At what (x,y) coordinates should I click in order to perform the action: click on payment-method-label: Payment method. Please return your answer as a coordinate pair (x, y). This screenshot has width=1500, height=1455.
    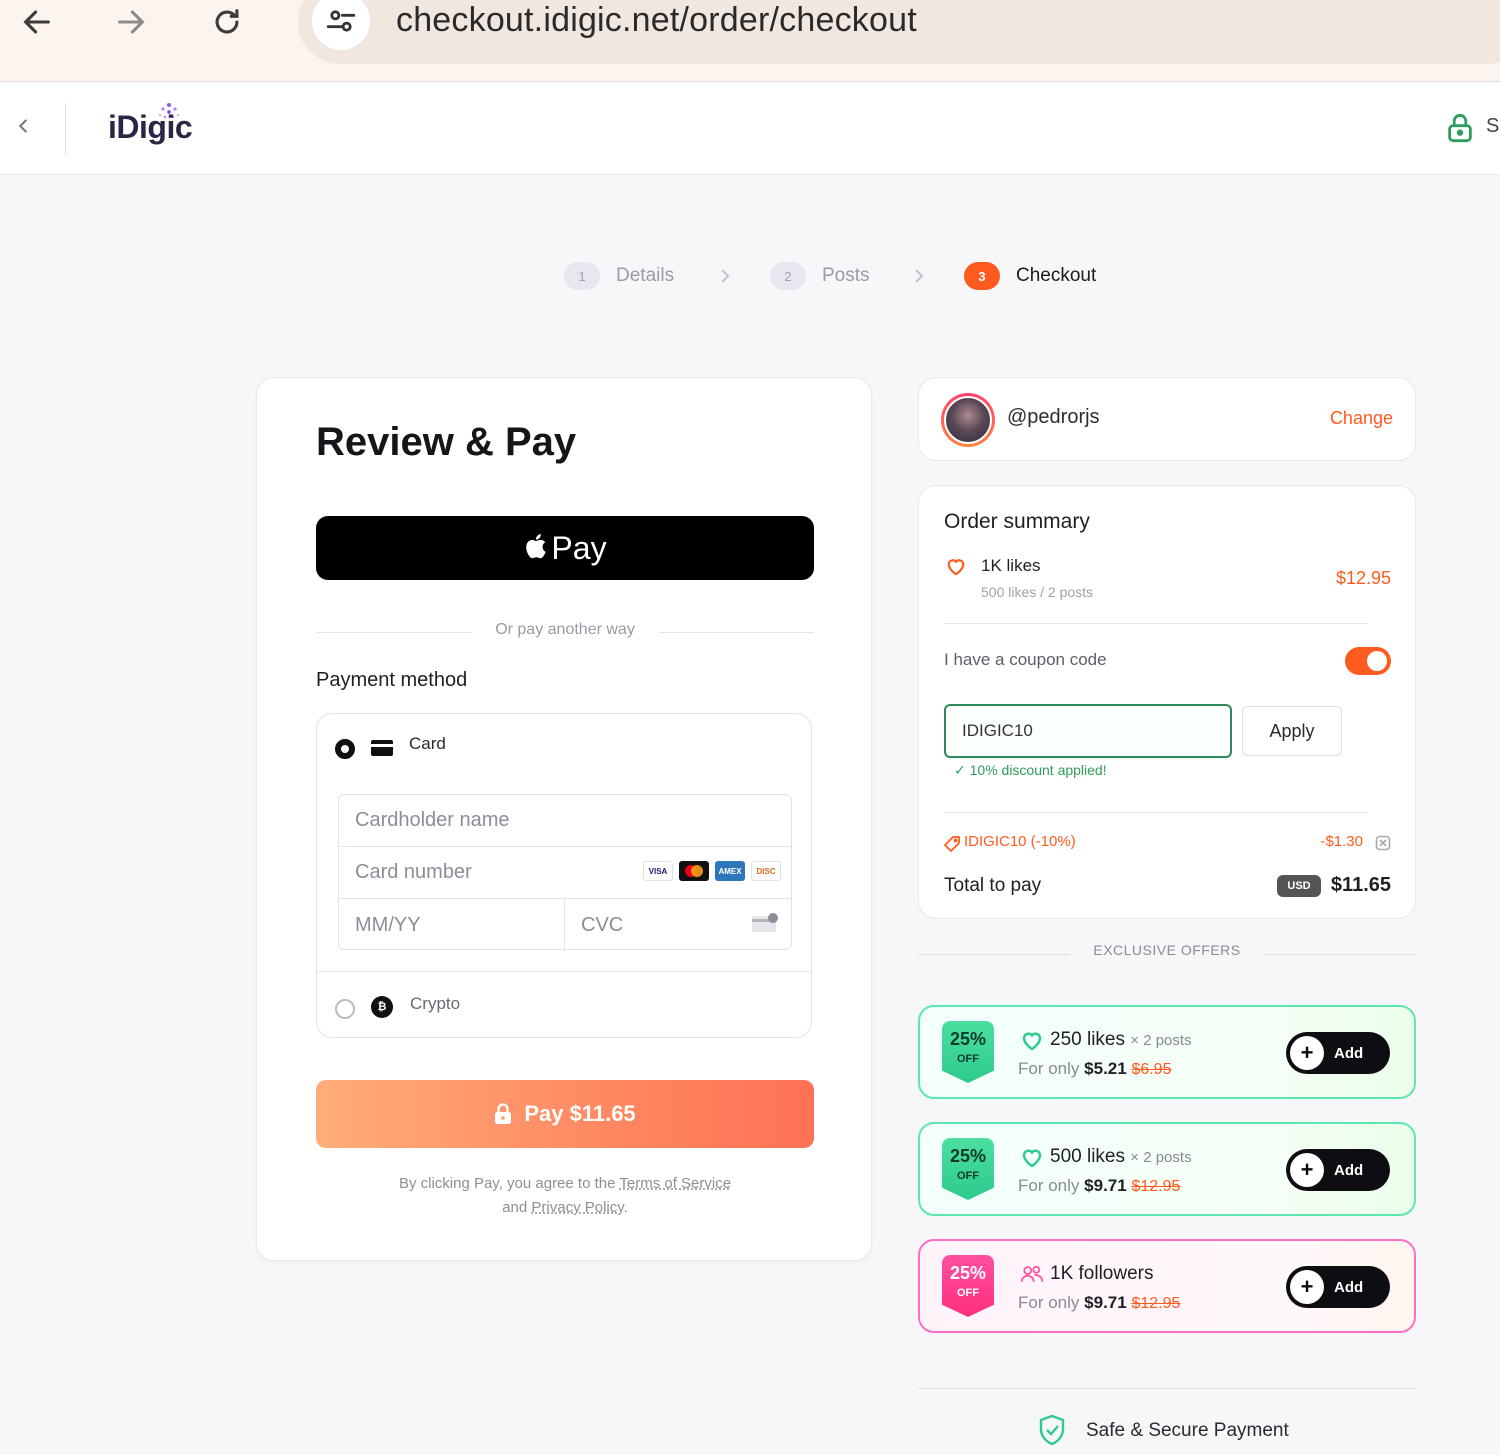
    Looking at the image, I should click on (392, 680).